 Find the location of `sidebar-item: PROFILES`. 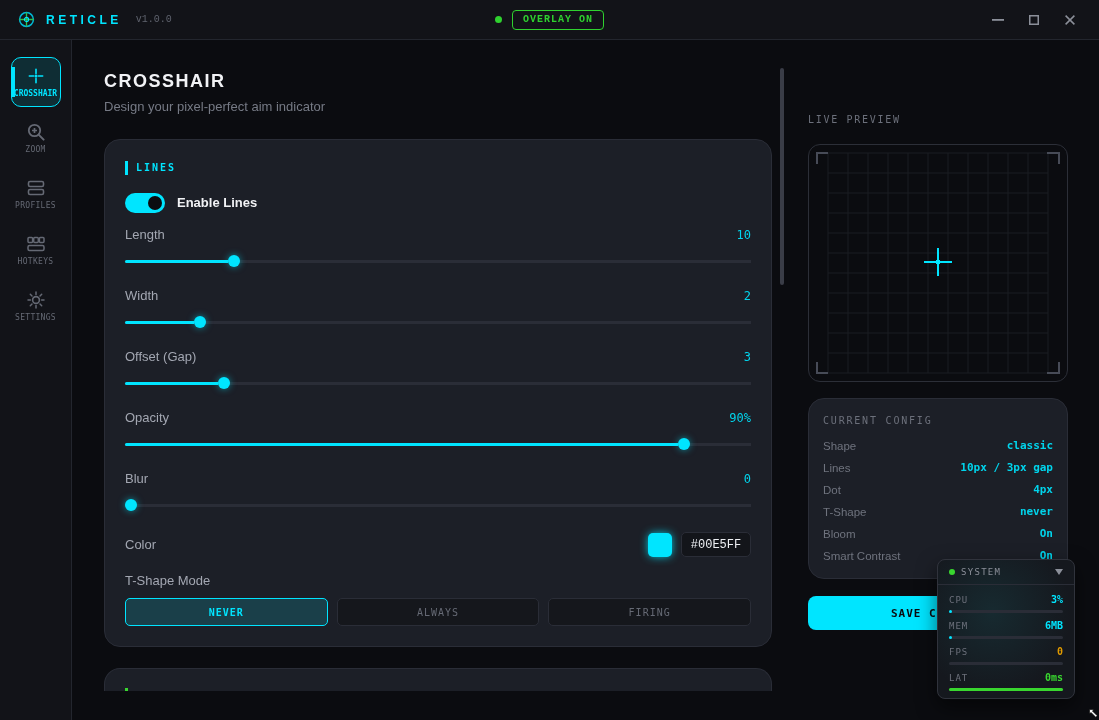

sidebar-item: PROFILES is located at coordinates (35, 194).